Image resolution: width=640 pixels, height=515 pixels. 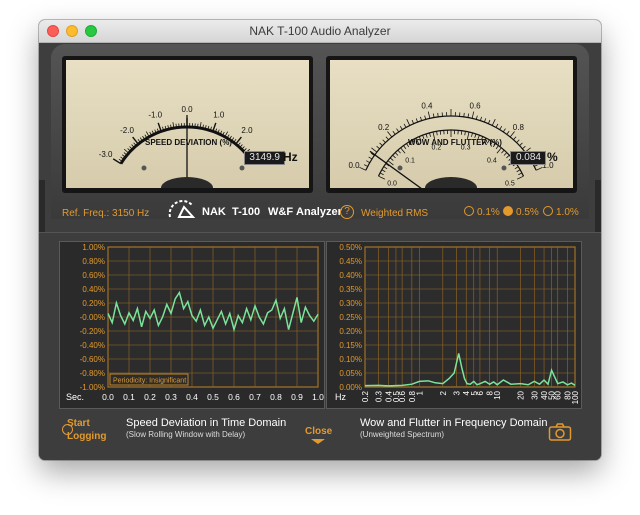 I want to click on frequency-unit: Hz, so click(x=290, y=157).